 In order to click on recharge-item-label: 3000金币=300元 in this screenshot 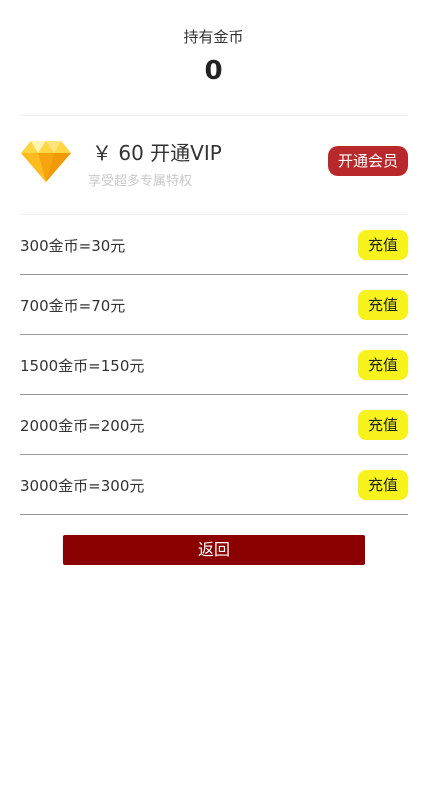, I will do `click(82, 486)`.